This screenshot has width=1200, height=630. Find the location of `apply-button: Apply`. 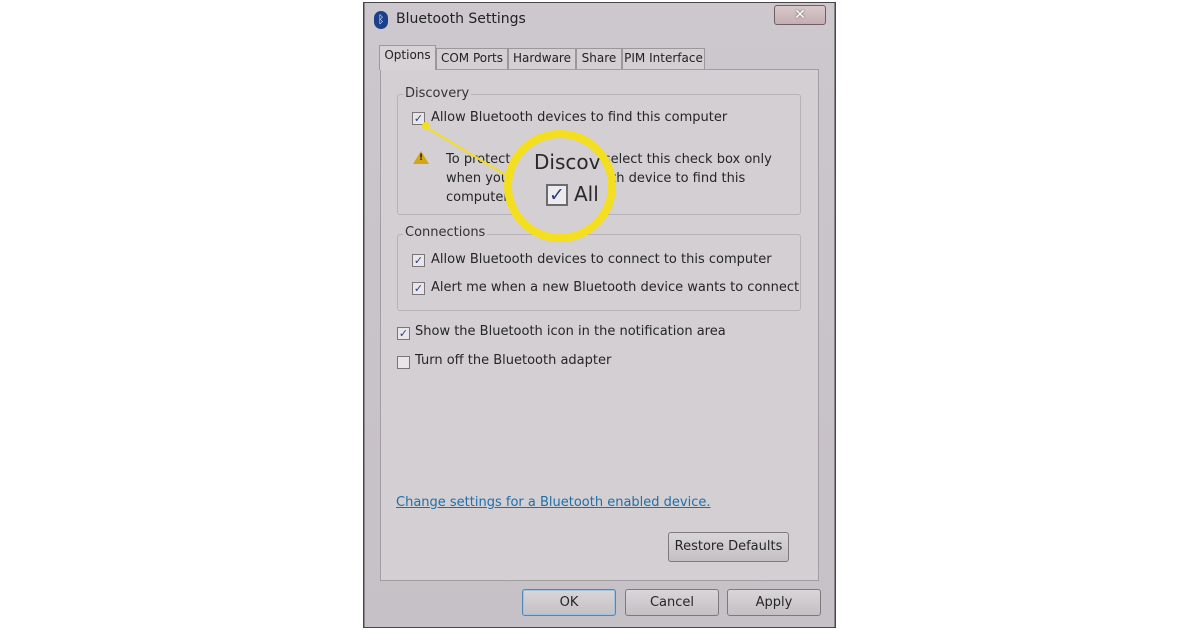

apply-button: Apply is located at coordinates (774, 602).